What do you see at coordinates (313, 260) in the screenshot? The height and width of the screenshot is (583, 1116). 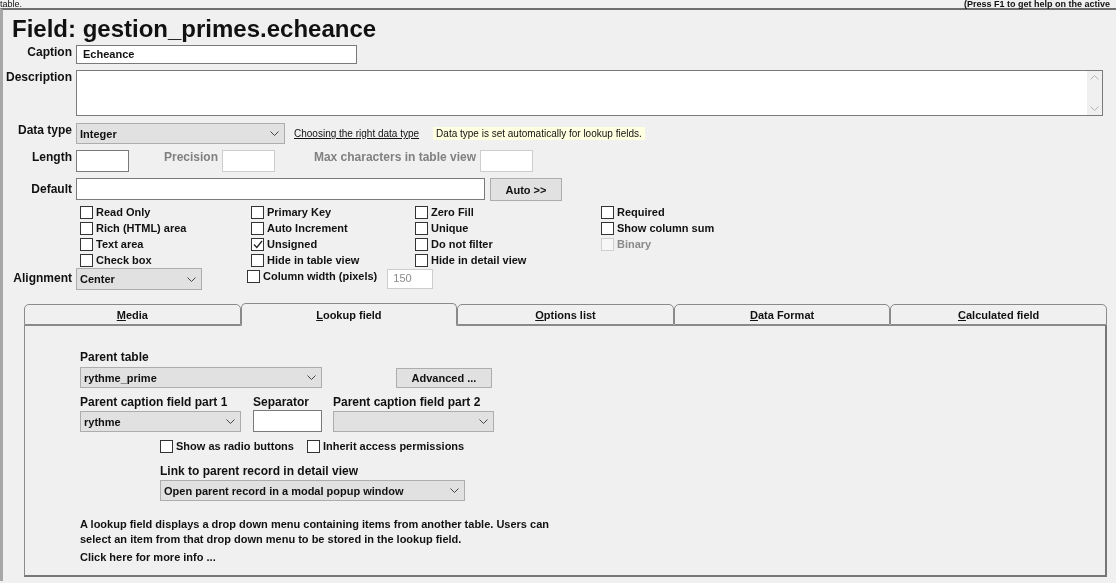 I see `checkbox-label: Hide in table view` at bounding box center [313, 260].